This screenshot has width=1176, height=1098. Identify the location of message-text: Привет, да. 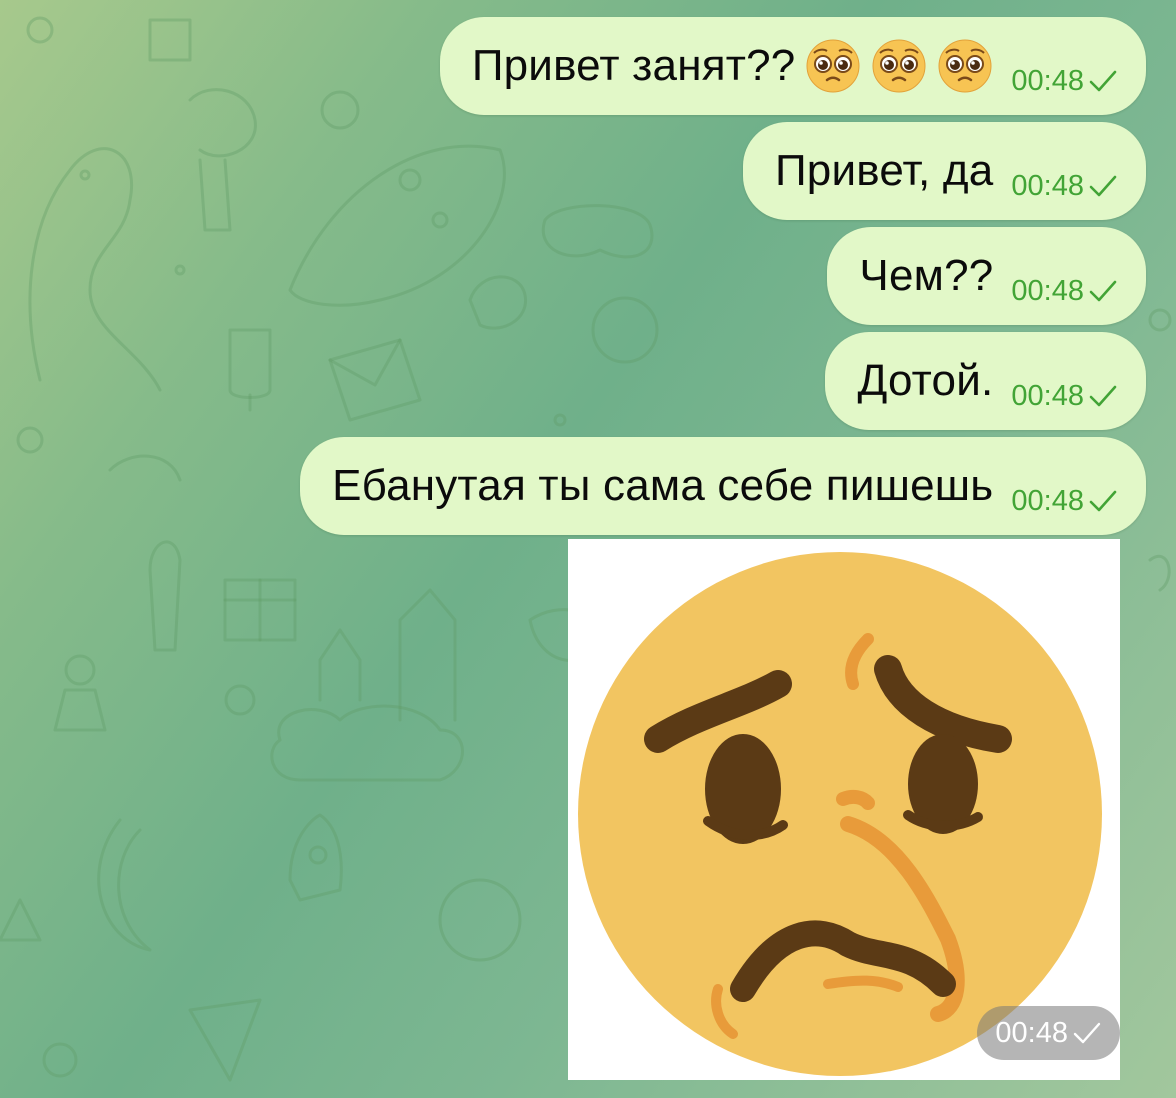
(884, 170).